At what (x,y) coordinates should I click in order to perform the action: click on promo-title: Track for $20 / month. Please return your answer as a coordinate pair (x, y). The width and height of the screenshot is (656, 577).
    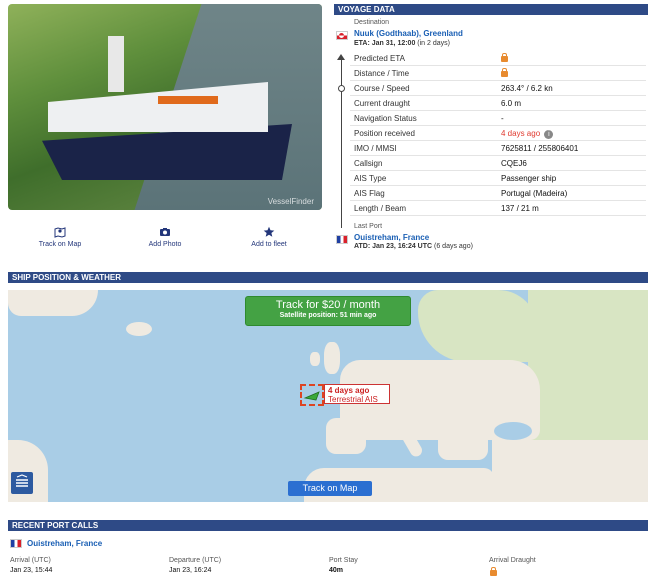
    Looking at the image, I should click on (328, 305).